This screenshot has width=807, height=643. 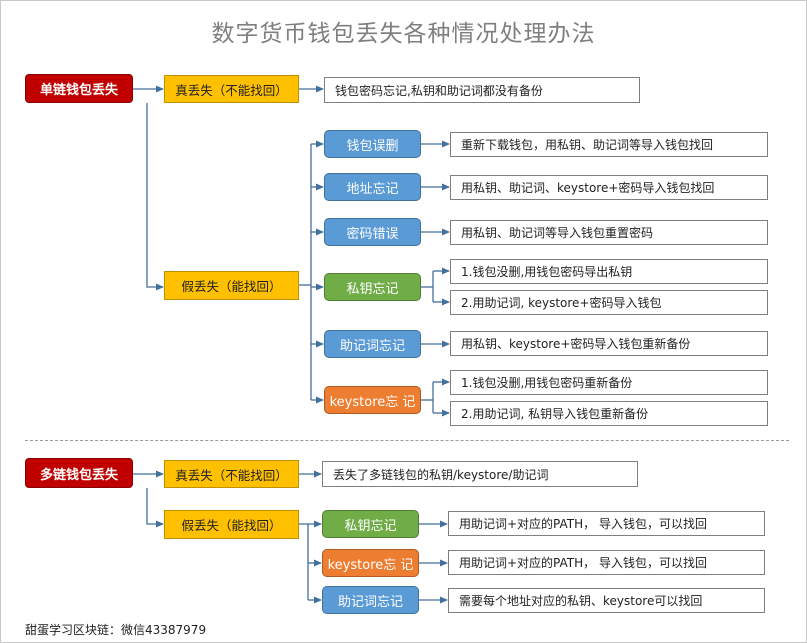 I want to click on multi-case-mnemonic: 助记词忘记, so click(x=370, y=600).